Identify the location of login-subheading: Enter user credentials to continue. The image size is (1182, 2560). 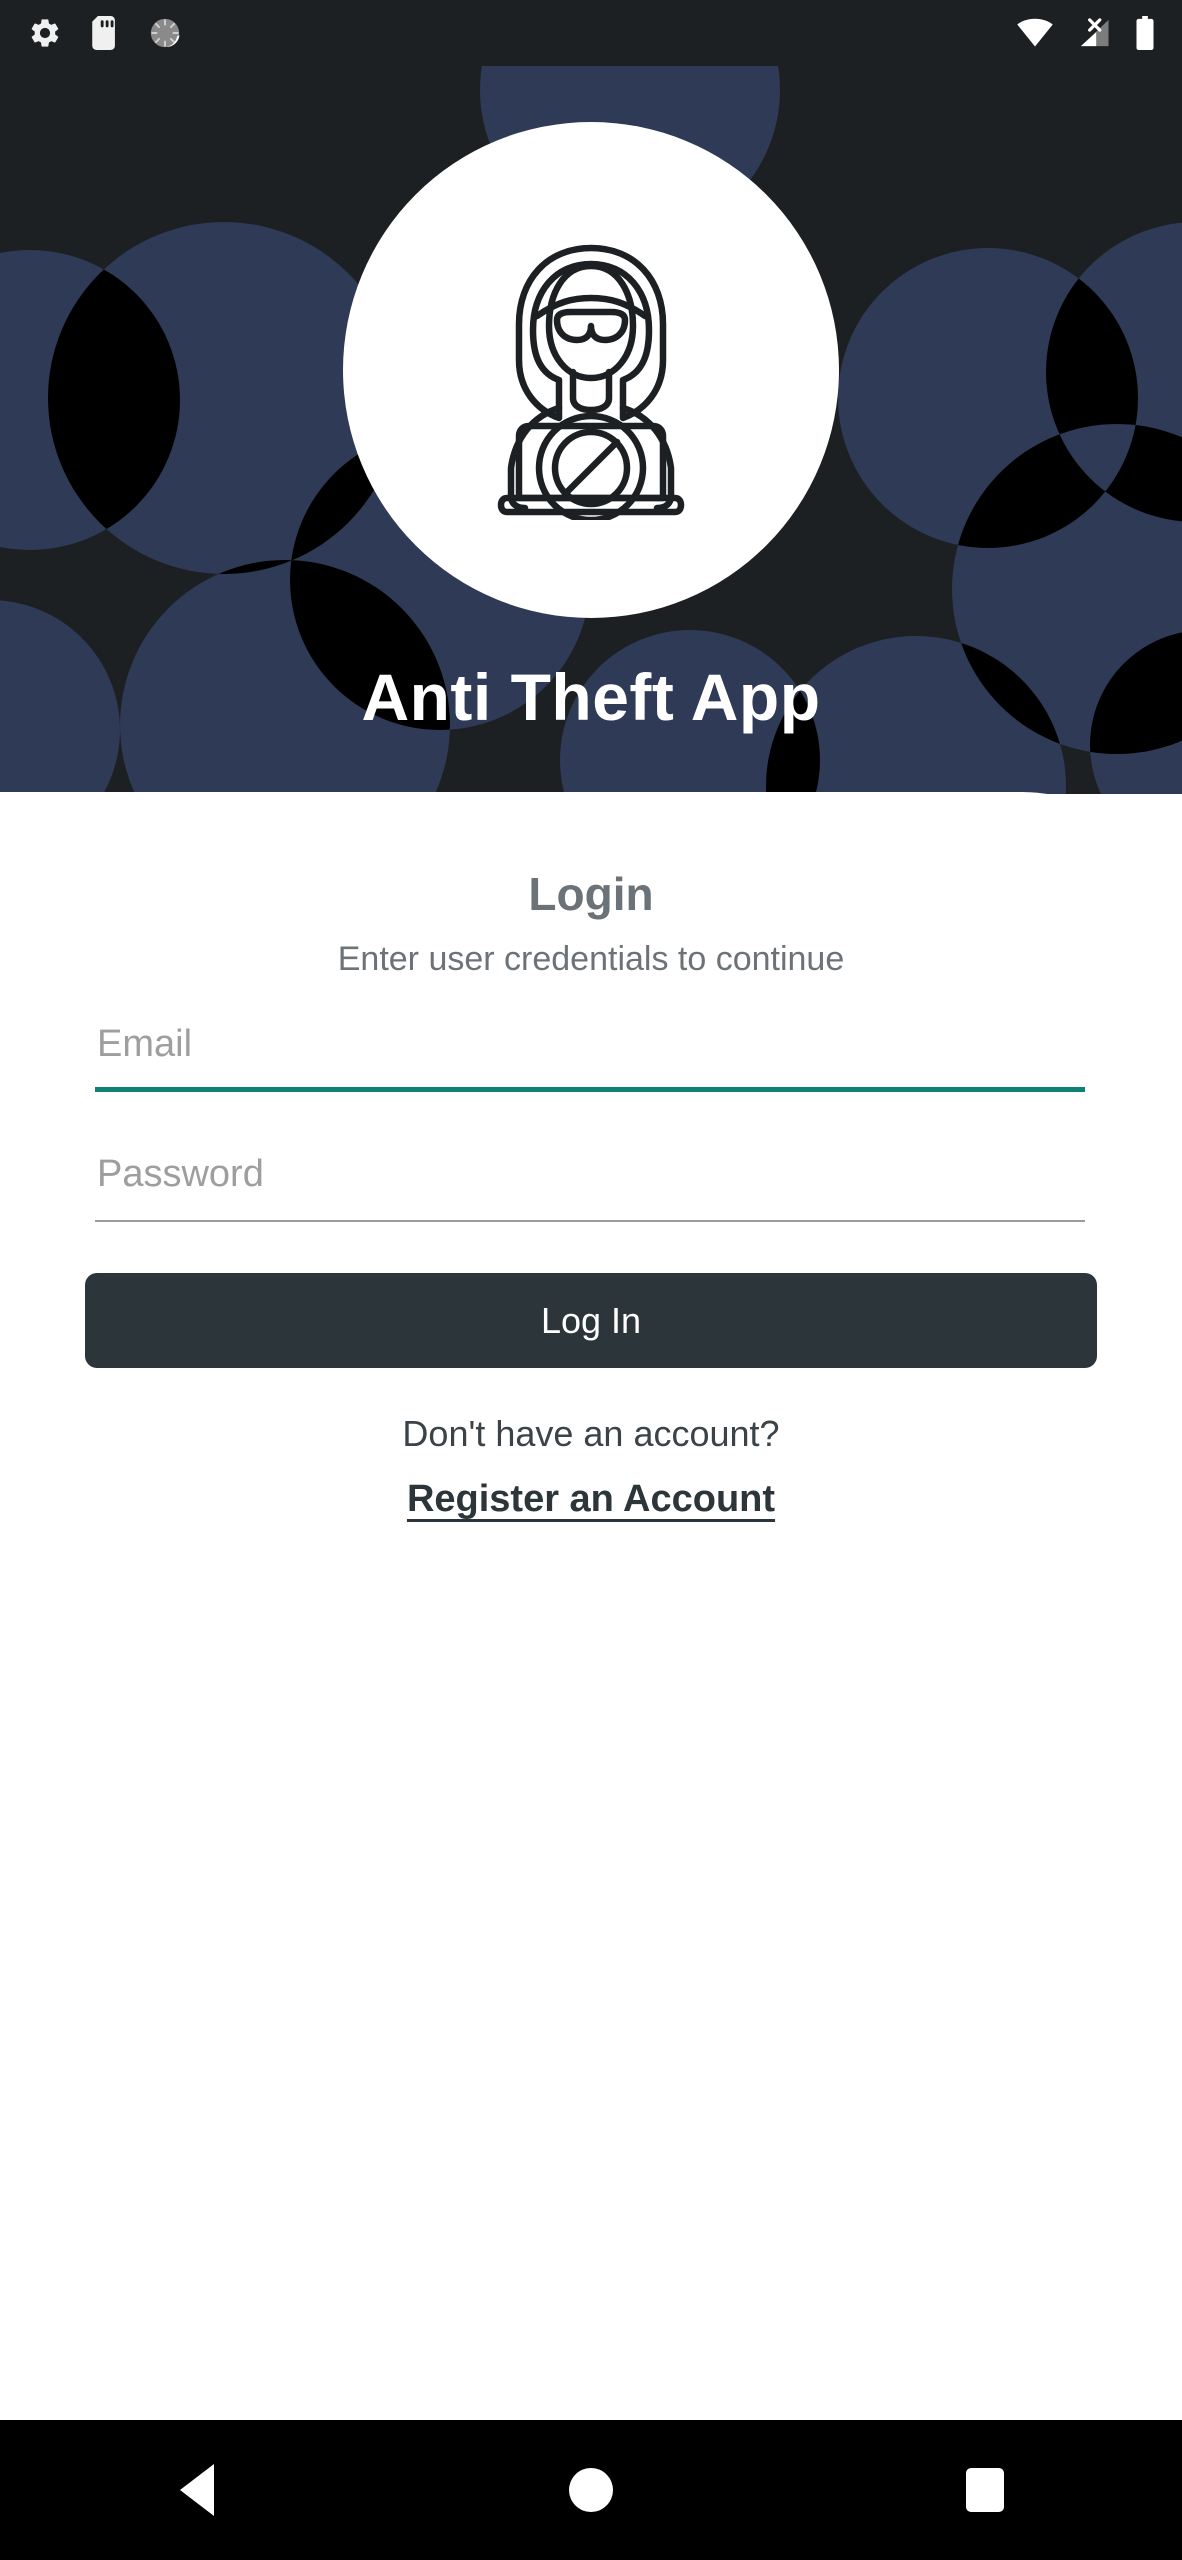
(591, 959).